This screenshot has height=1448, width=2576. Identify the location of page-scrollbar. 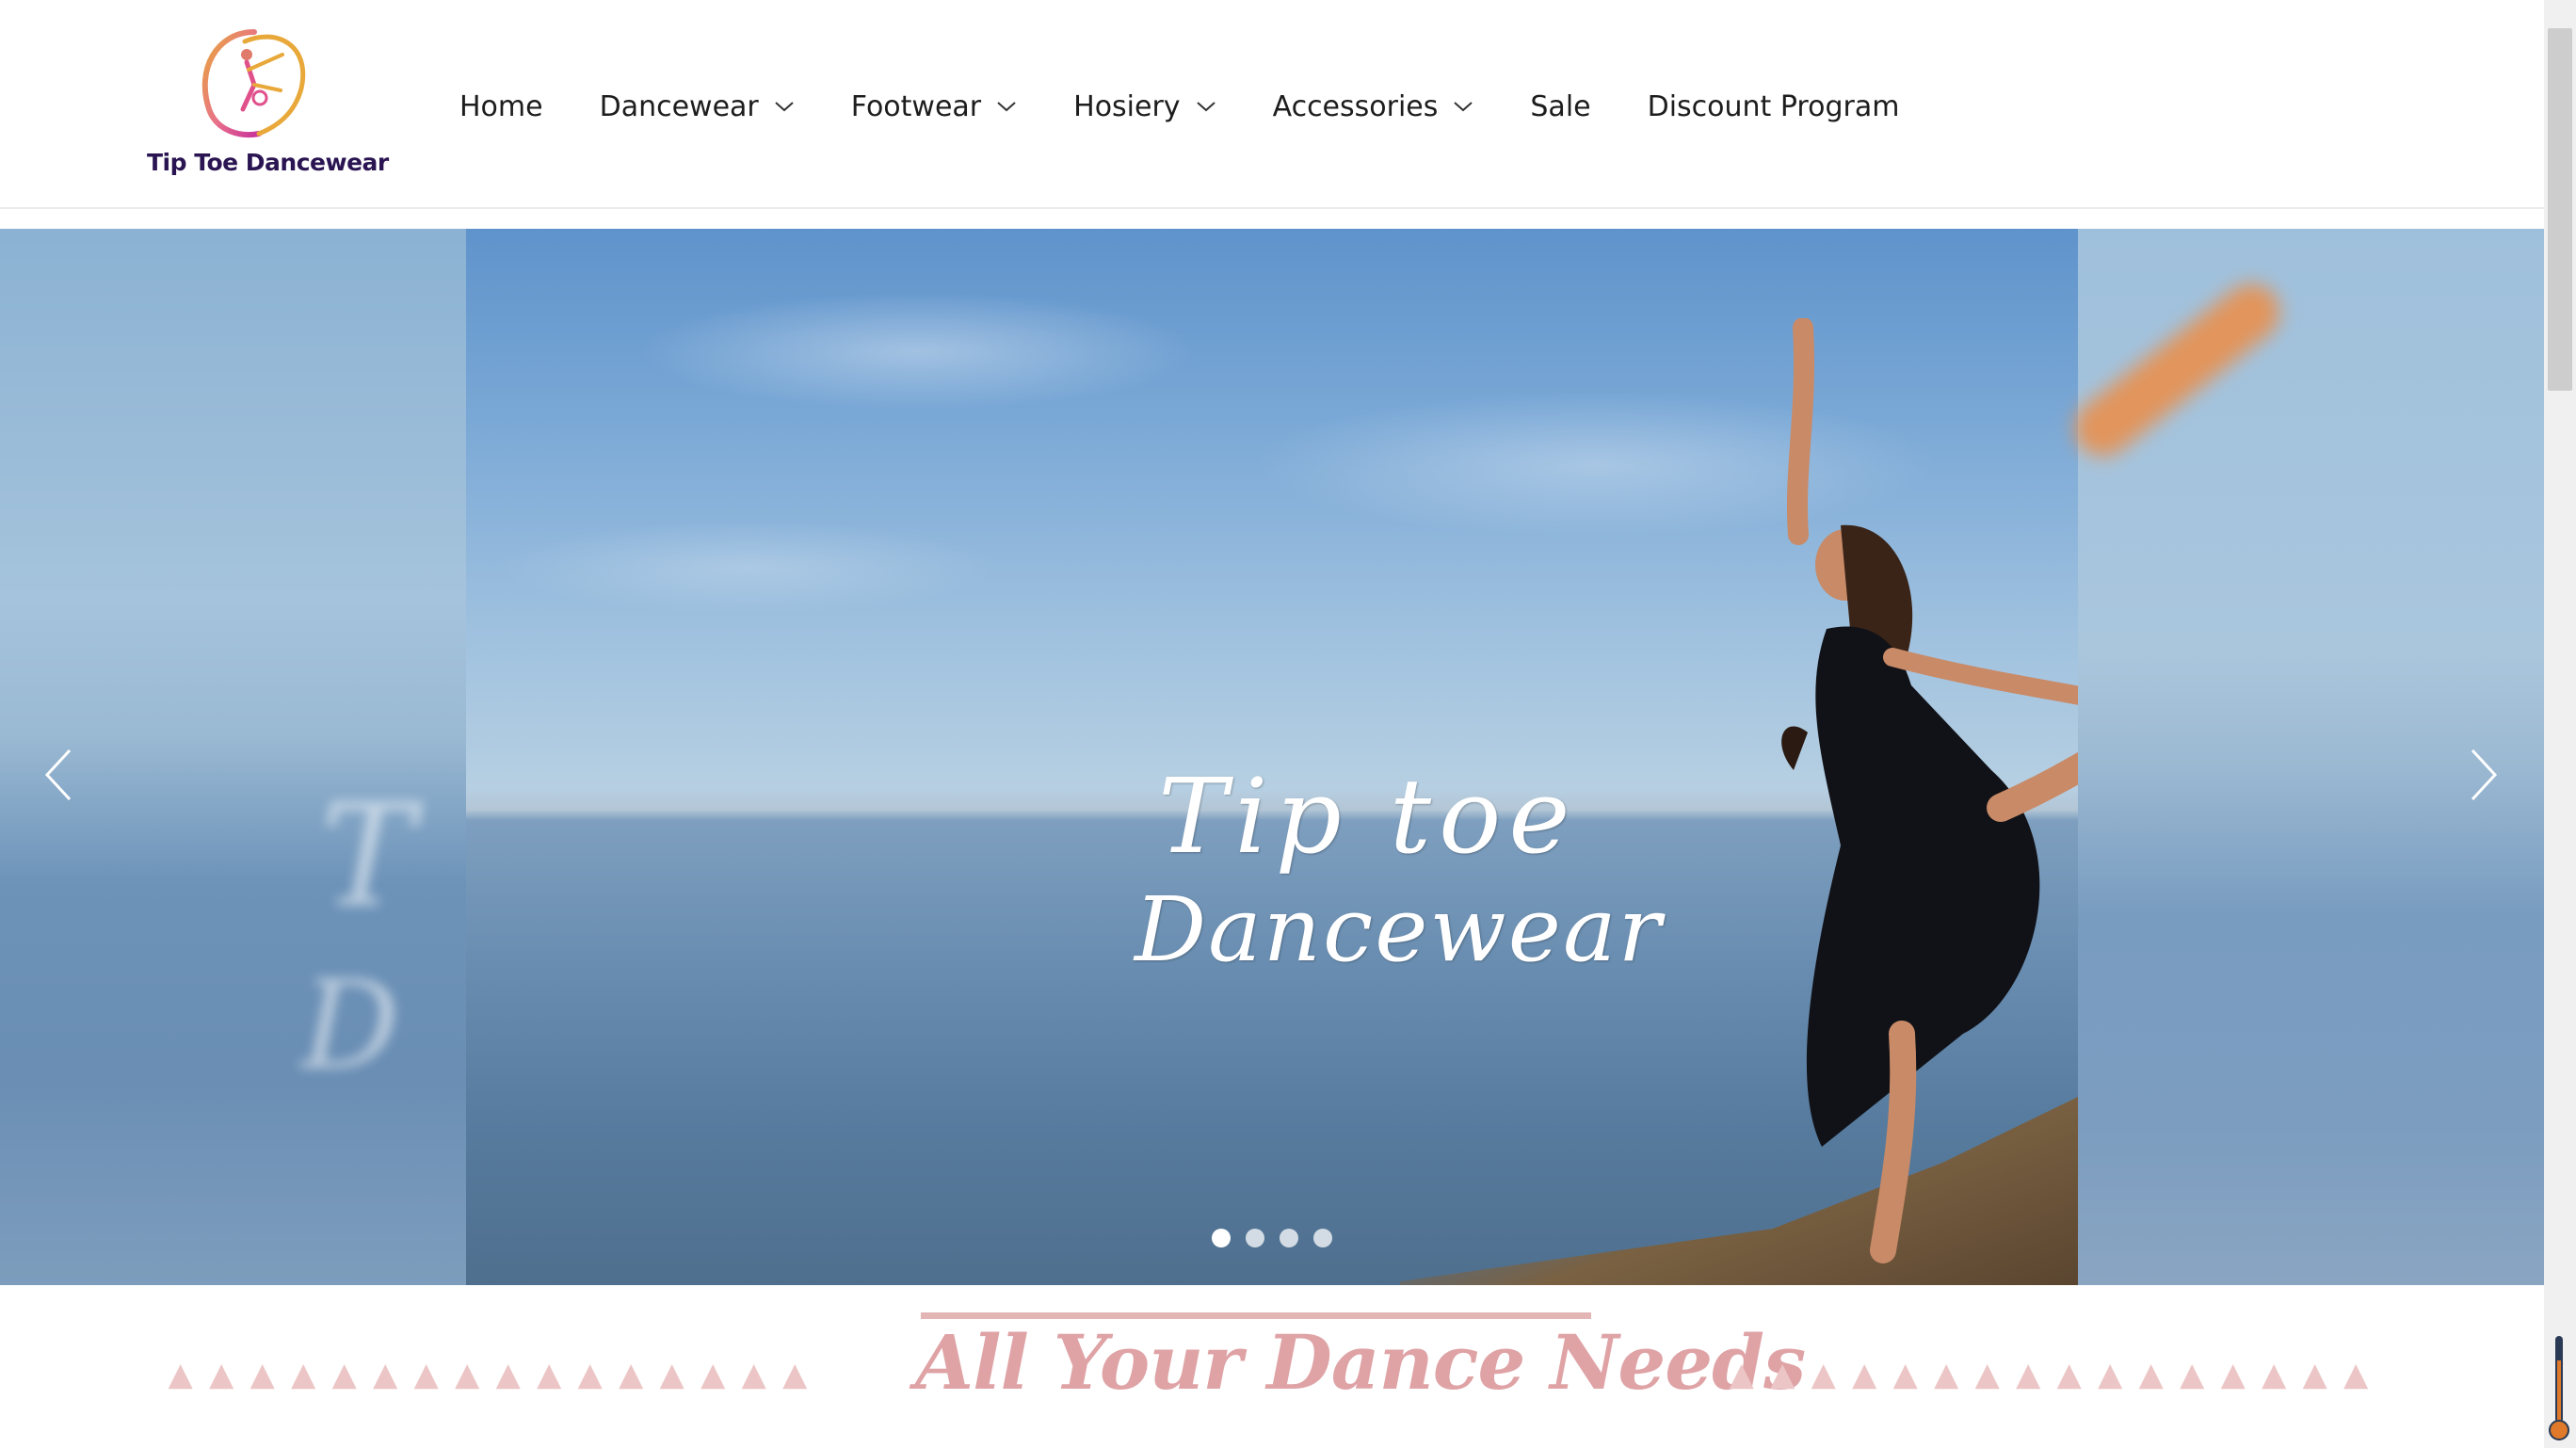
(2560, 724).